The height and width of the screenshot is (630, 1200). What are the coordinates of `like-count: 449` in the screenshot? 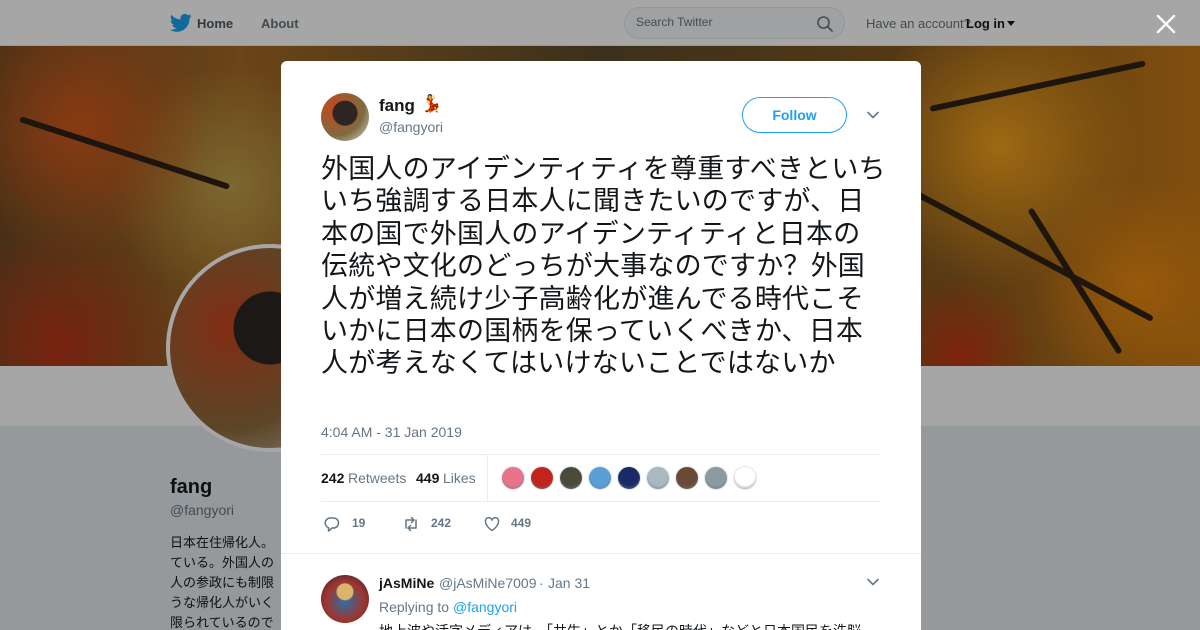 It's located at (521, 523).